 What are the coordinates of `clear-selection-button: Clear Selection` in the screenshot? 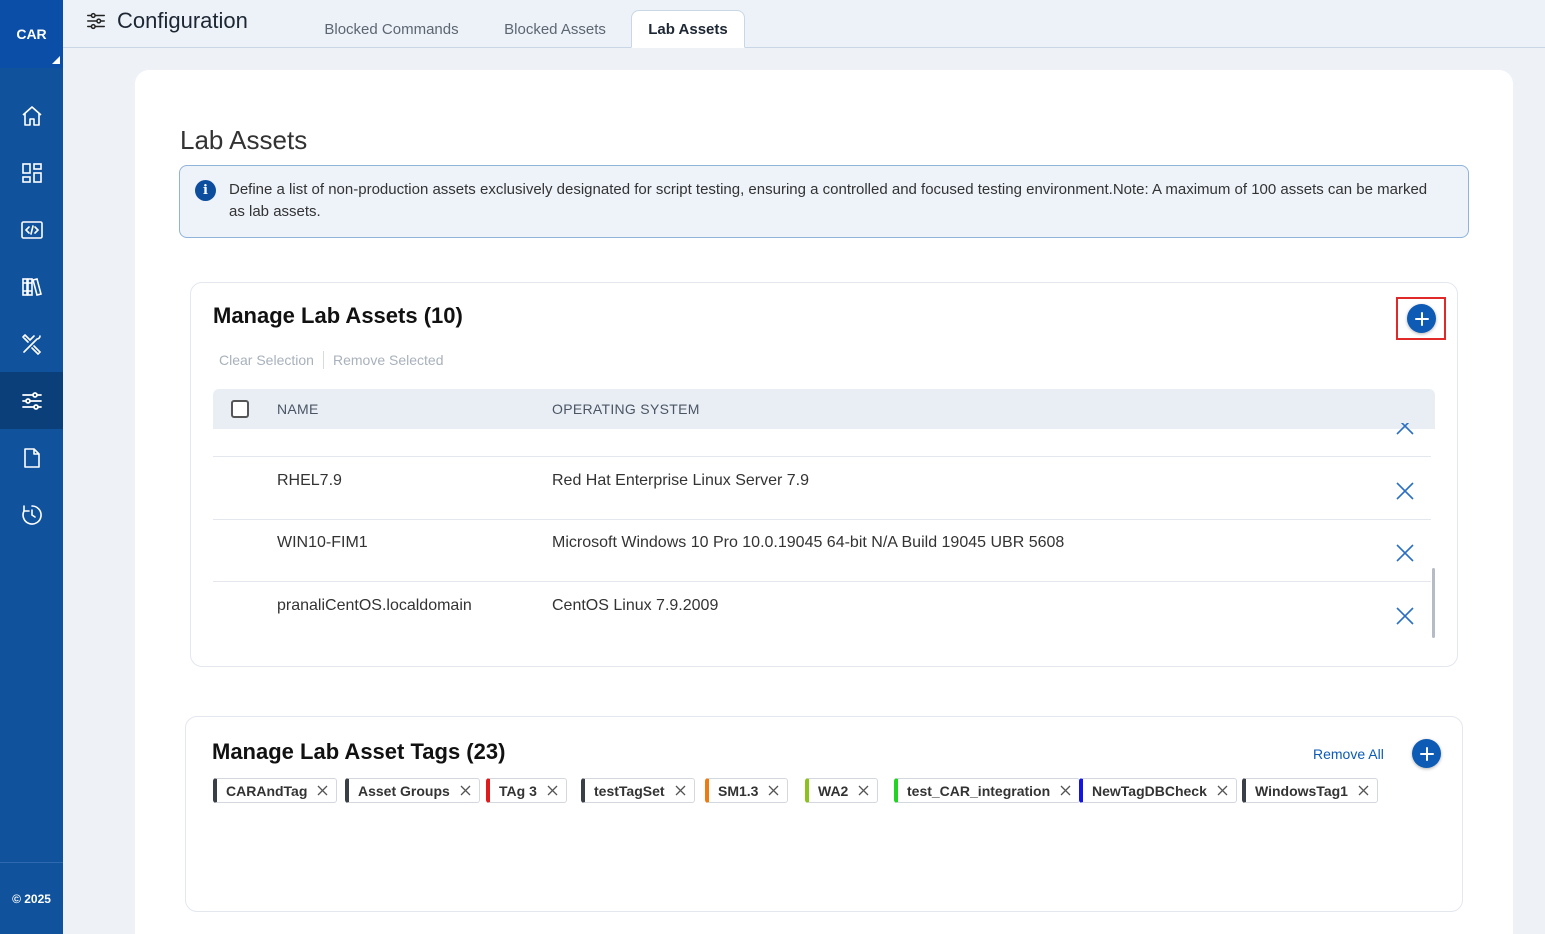 It's located at (266, 360).